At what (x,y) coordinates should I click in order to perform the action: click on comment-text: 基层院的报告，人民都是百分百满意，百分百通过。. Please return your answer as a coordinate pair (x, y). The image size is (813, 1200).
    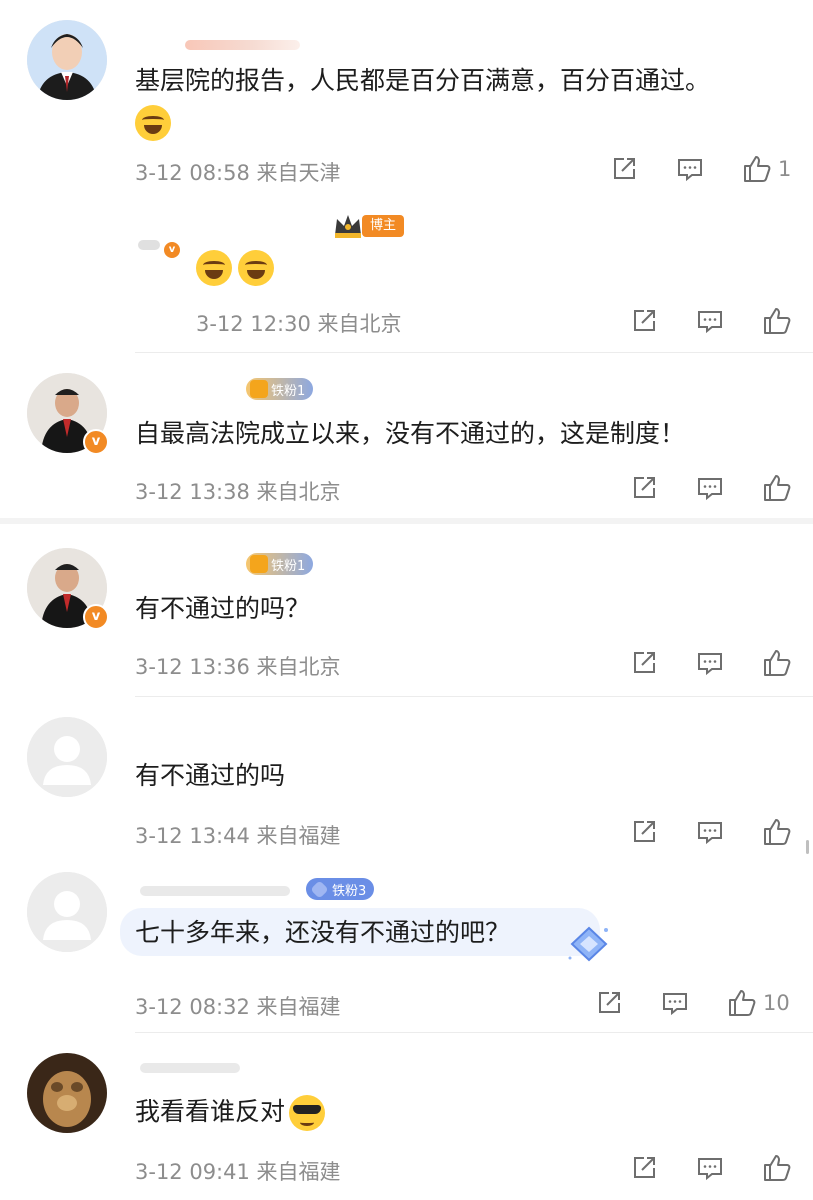
    Looking at the image, I should click on (422, 81).